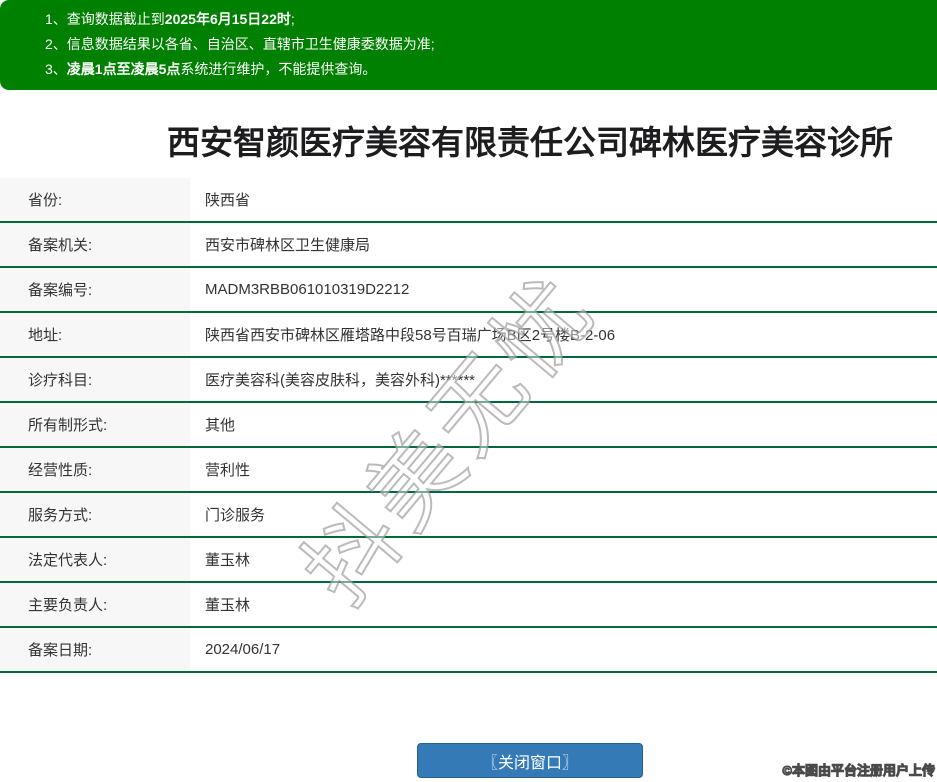  Describe the element at coordinates (95, 244) in the screenshot. I see `row-label: 备案机关:` at that location.